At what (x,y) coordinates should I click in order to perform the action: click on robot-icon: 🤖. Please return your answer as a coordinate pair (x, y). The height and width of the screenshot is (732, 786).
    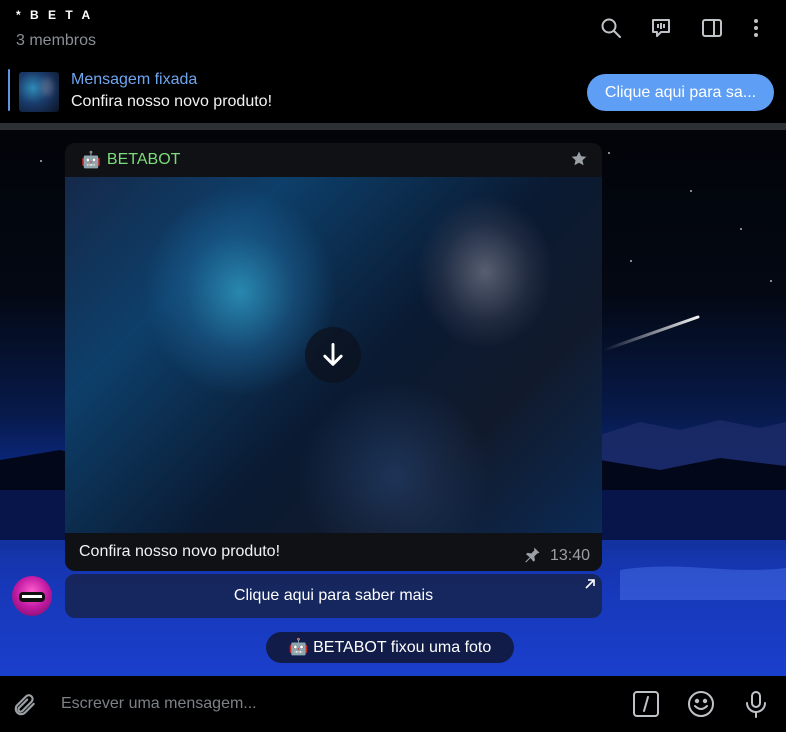
    Looking at the image, I should click on (91, 160).